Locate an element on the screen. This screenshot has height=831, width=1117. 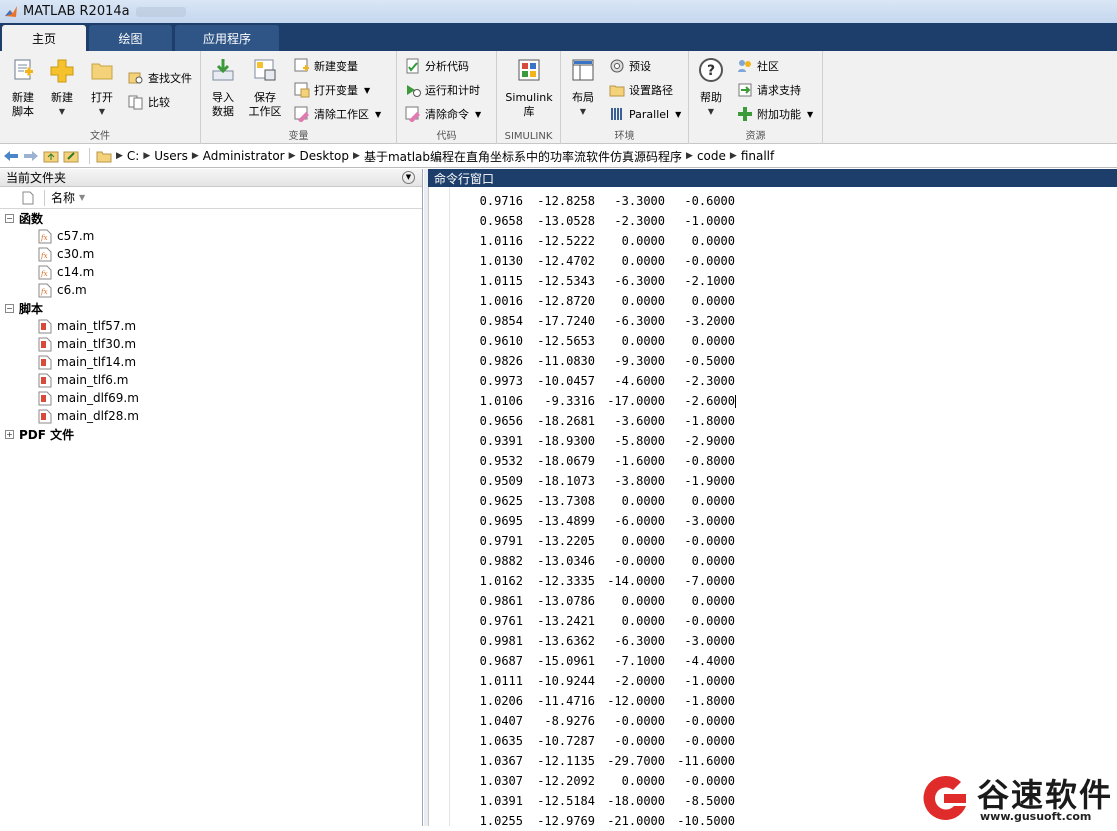
new-script-button: 新建 脚本 is located at coordinates (23, 88).